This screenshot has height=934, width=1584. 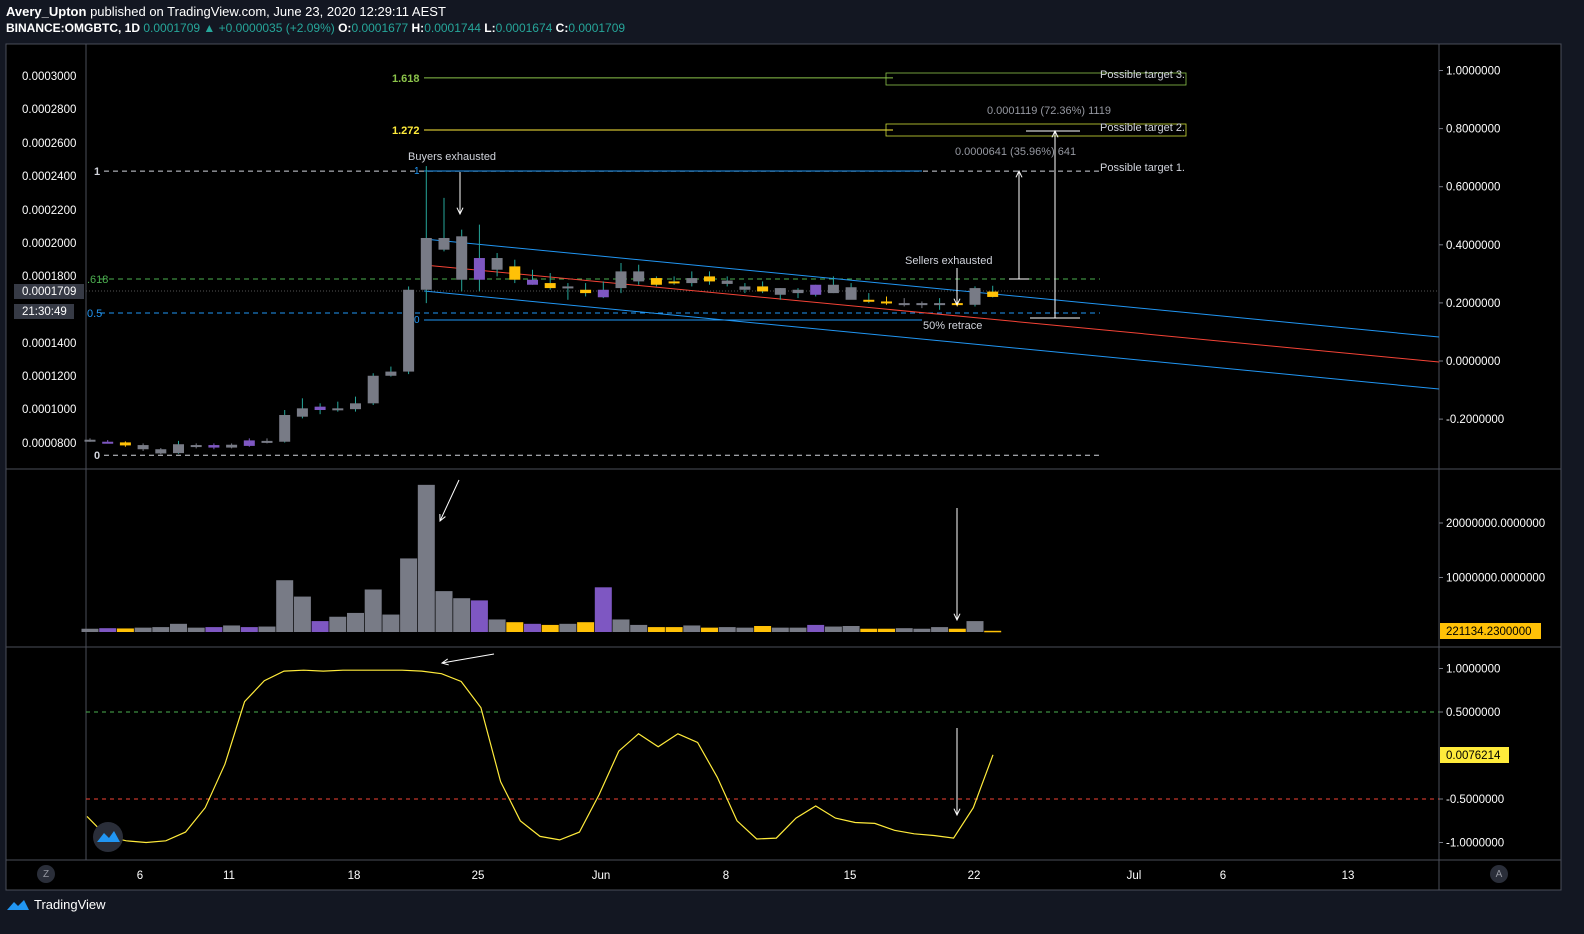 I want to click on publisher-name: Avery_Upton, so click(x=46, y=11).